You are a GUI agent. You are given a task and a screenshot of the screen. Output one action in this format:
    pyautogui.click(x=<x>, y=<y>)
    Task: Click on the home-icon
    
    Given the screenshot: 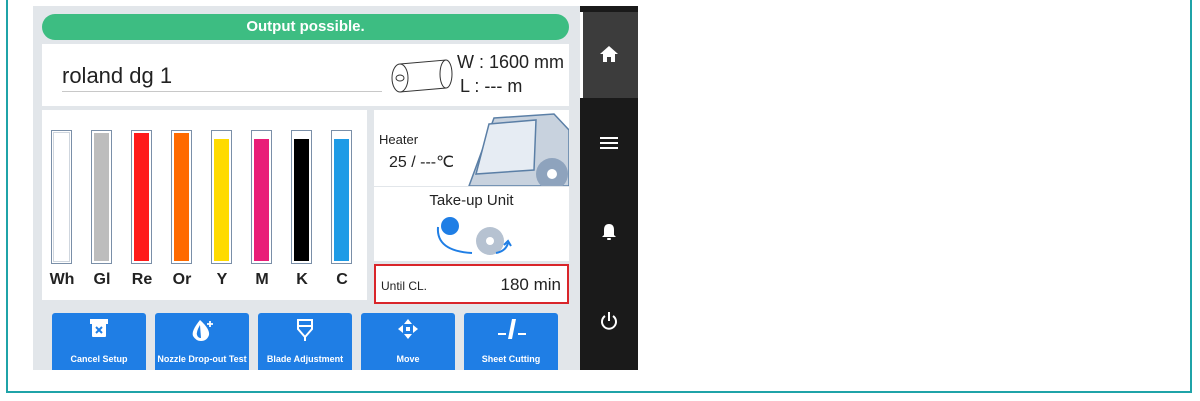 What is the action you would take?
    pyautogui.click(x=609, y=54)
    